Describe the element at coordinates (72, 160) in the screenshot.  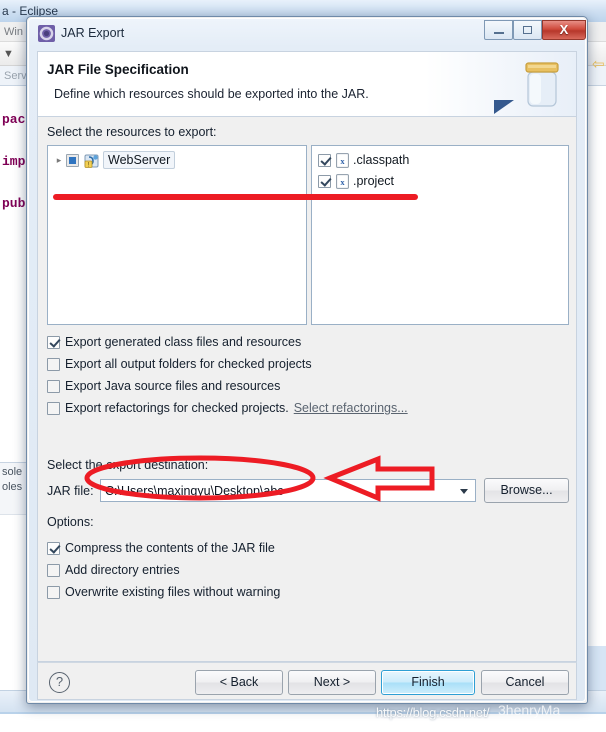
I see `tree-checkbox-webserver` at that location.